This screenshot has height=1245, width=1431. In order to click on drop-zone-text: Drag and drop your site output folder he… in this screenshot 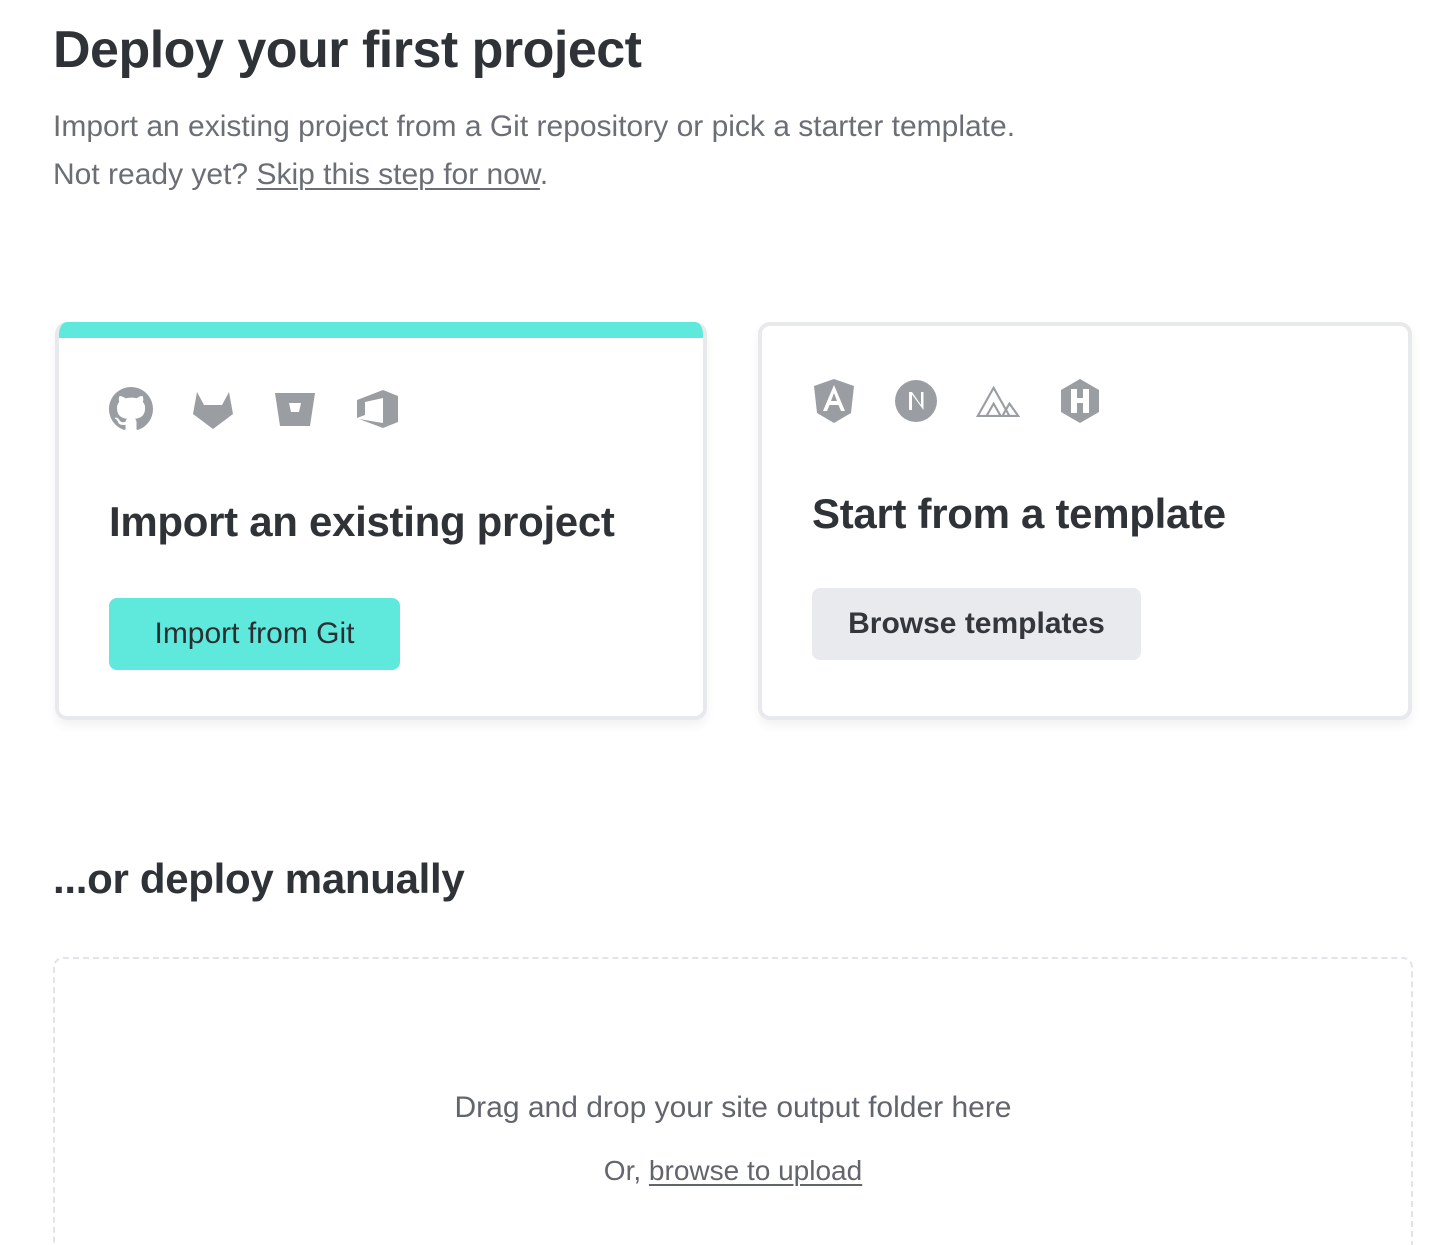, I will do `click(733, 1107)`.